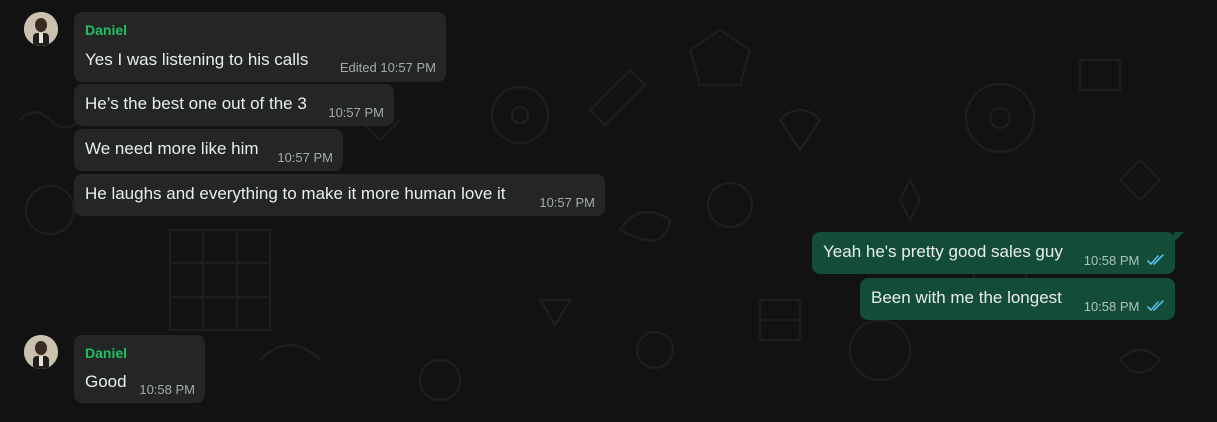 The image size is (1217, 422). What do you see at coordinates (1179, 237) in the screenshot?
I see `bubble-tail` at bounding box center [1179, 237].